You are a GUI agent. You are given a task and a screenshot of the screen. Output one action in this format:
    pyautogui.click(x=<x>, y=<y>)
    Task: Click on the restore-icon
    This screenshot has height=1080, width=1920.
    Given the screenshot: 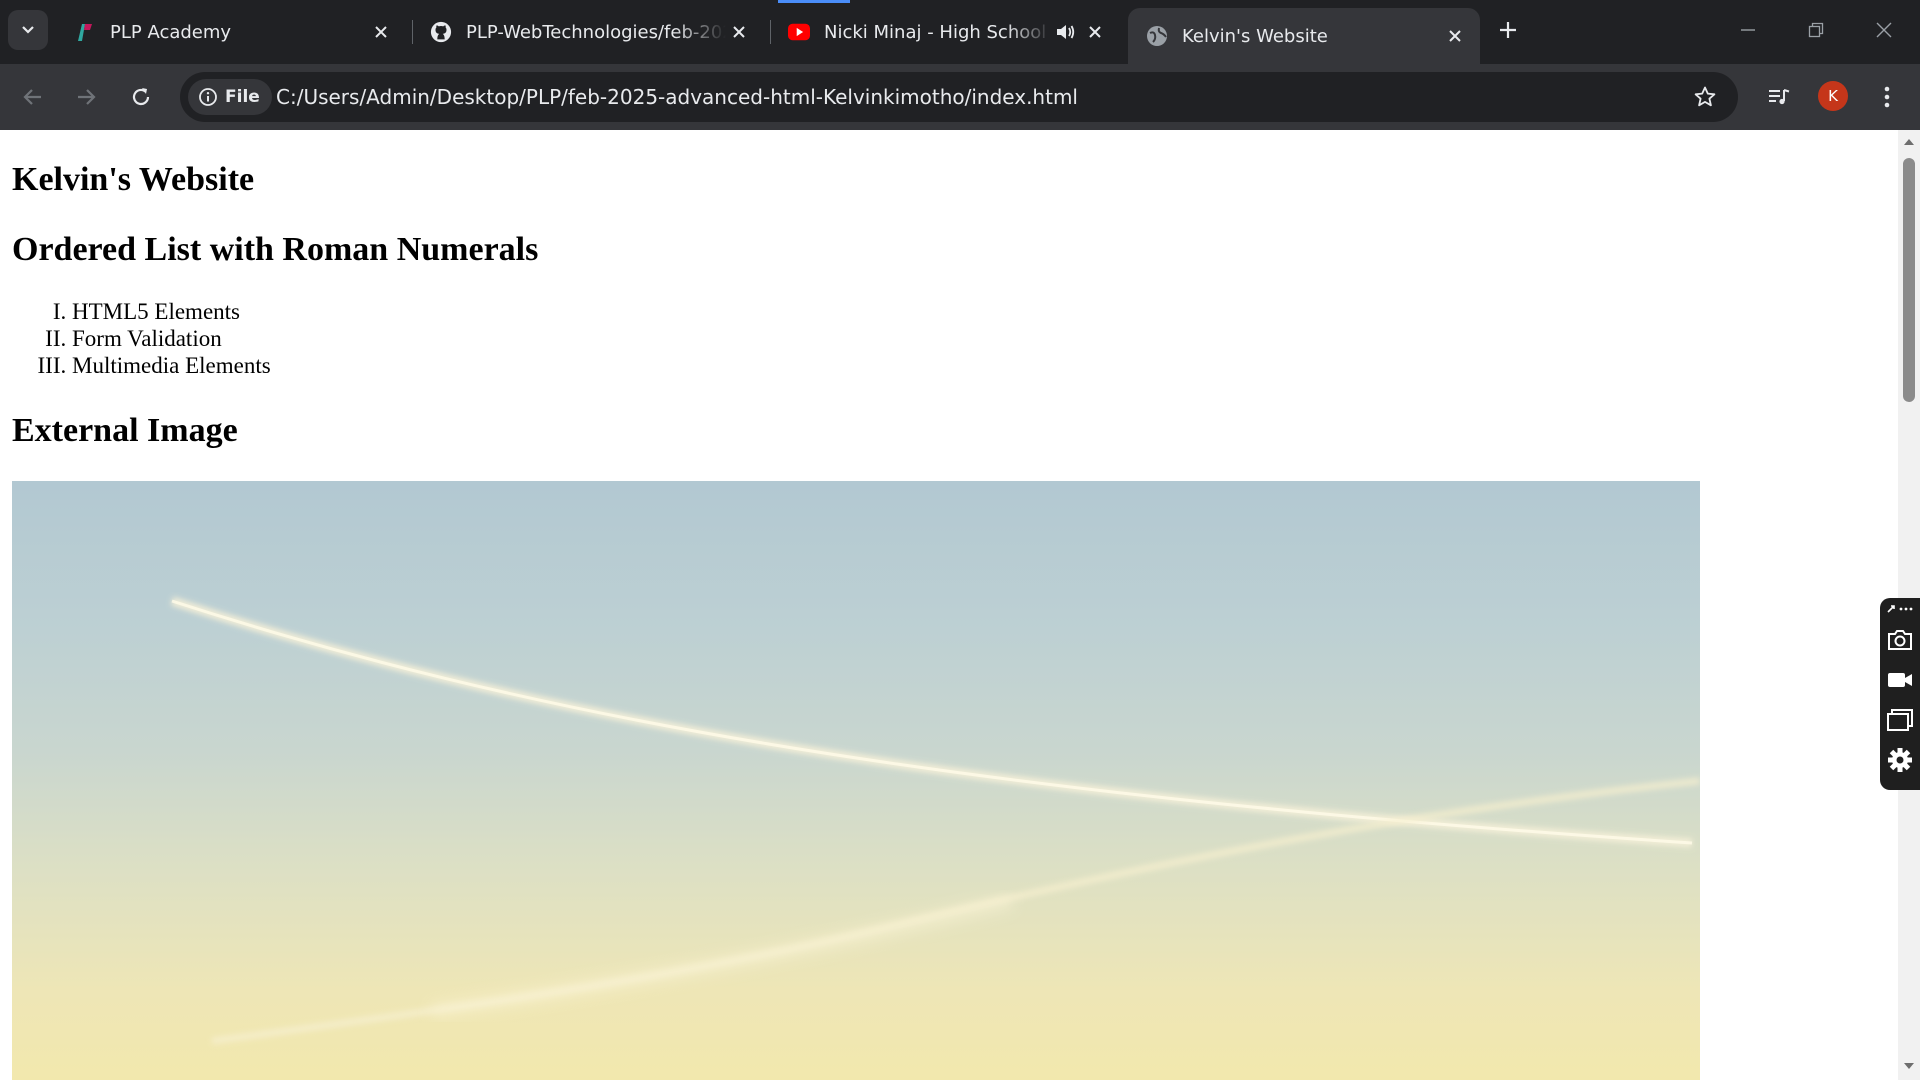 What is the action you would take?
    pyautogui.click(x=1816, y=30)
    